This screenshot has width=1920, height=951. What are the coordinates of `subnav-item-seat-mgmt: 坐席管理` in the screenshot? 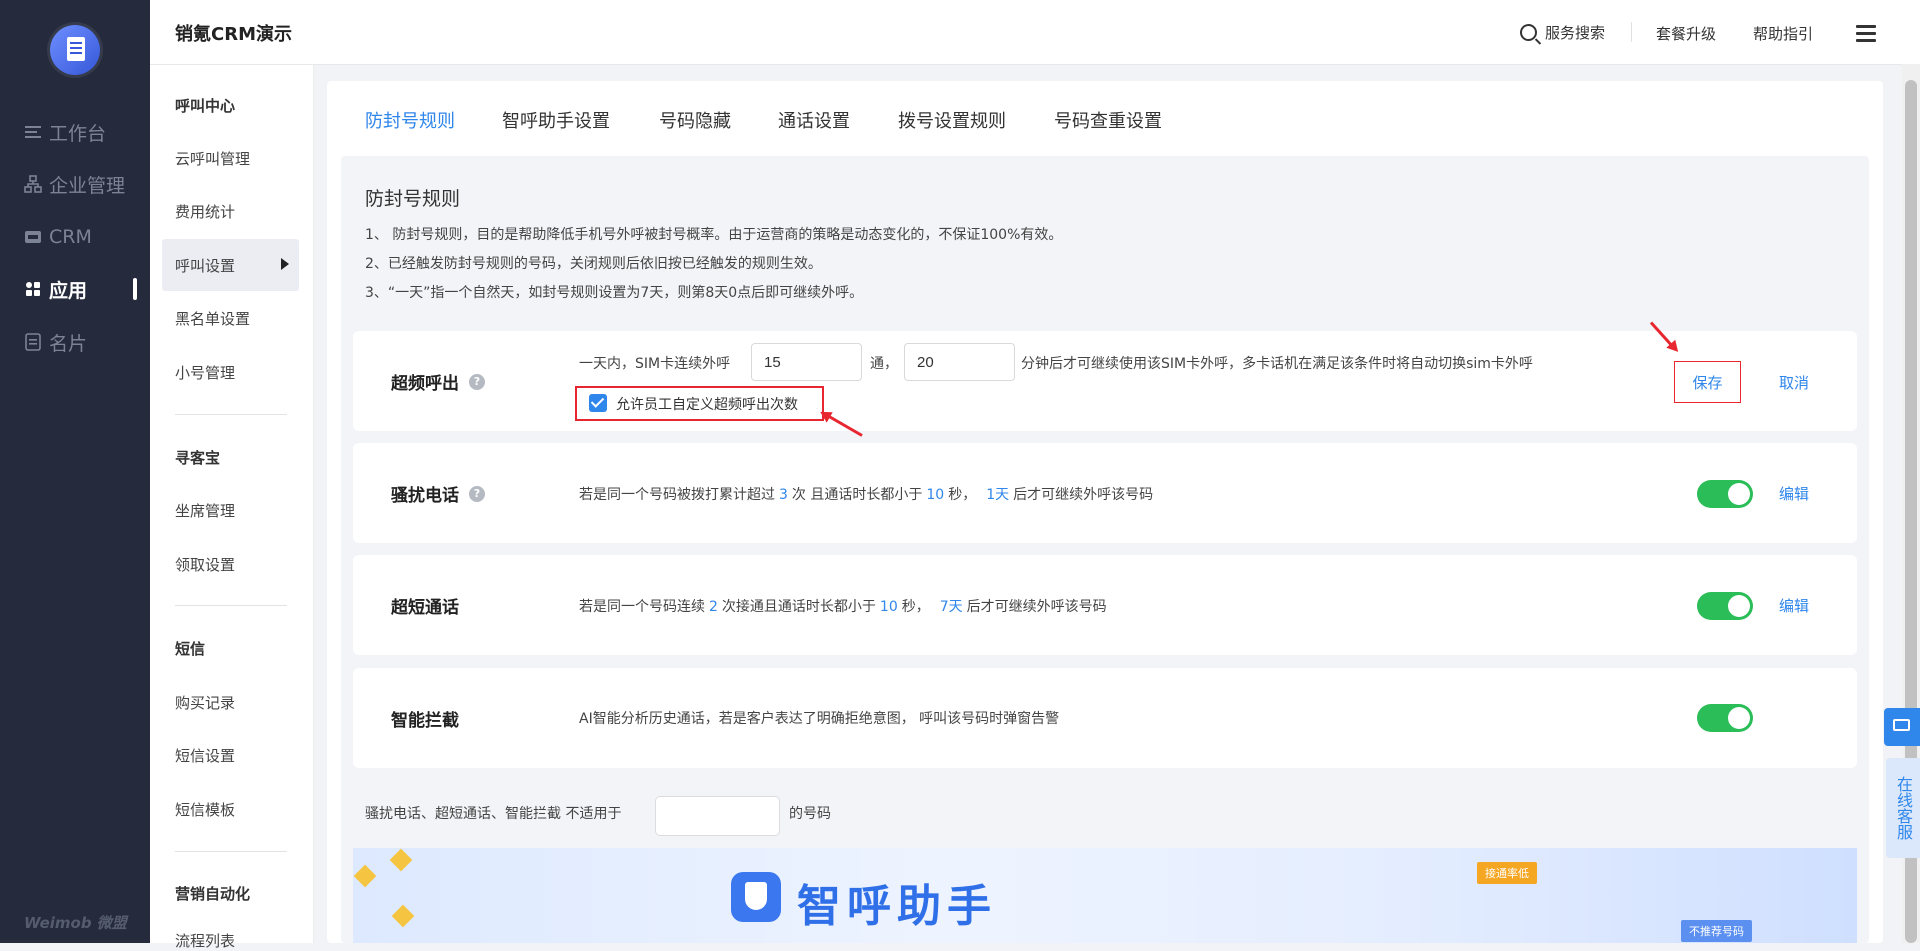 It's located at (205, 510).